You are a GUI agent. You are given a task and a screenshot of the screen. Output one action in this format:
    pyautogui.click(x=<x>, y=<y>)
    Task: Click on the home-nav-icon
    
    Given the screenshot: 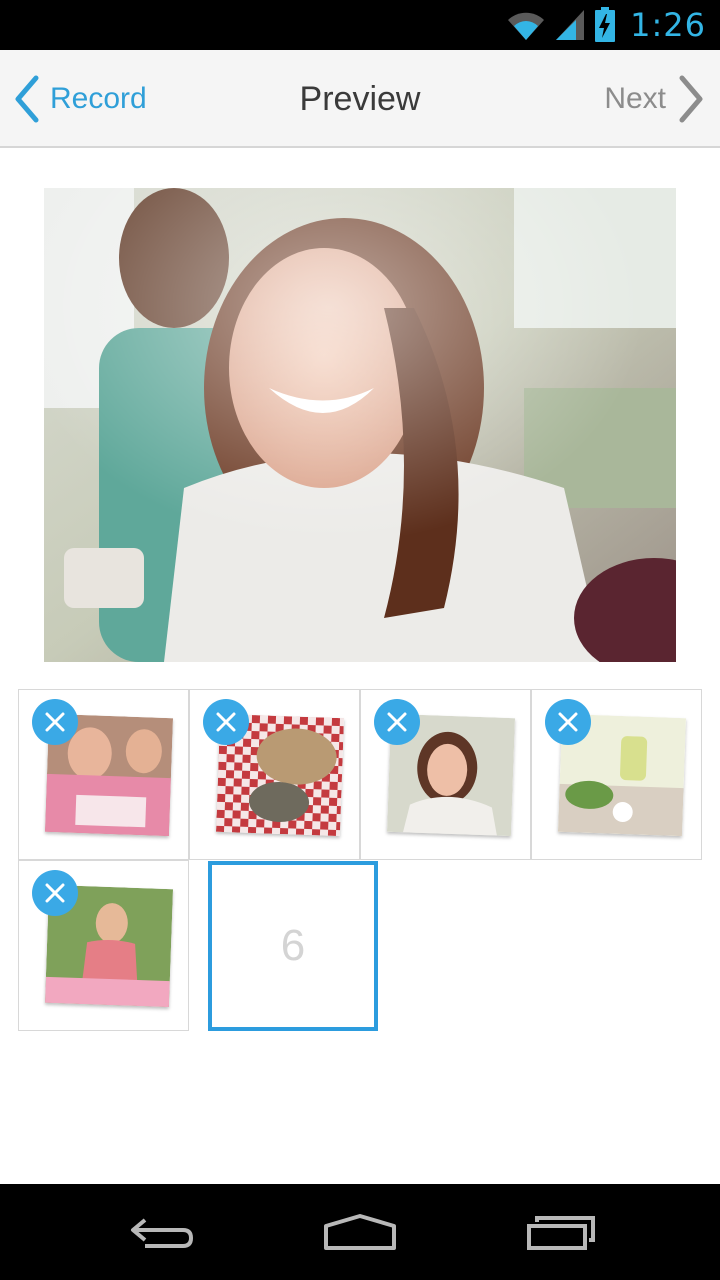 What is the action you would take?
    pyautogui.click(x=360, y=1232)
    